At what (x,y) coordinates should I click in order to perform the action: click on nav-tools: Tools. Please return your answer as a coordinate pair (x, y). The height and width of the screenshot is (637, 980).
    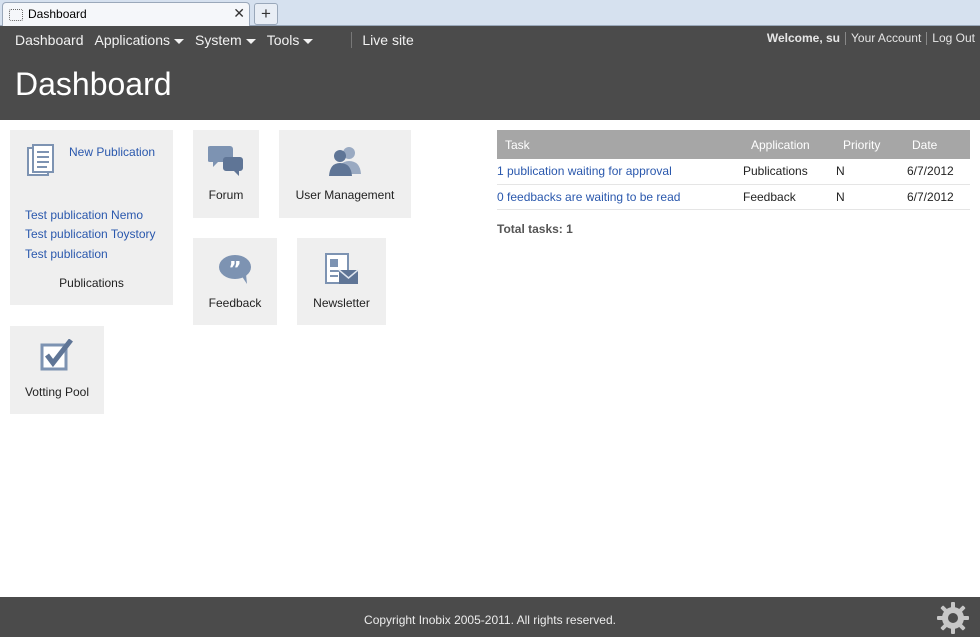
    Looking at the image, I should click on (290, 40).